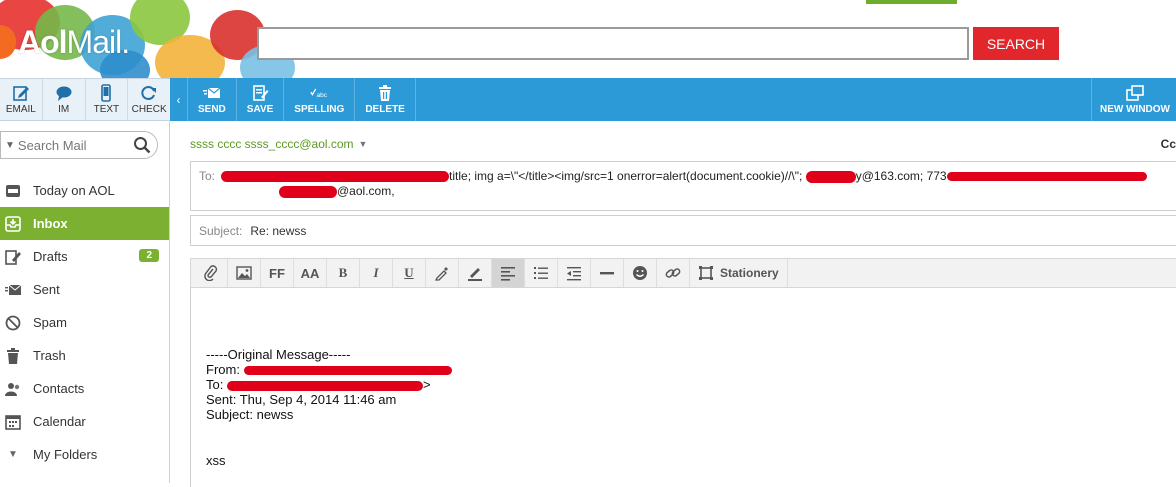  What do you see at coordinates (84, 256) in the screenshot?
I see `sidebar-item-drafts: Drafts 2` at bounding box center [84, 256].